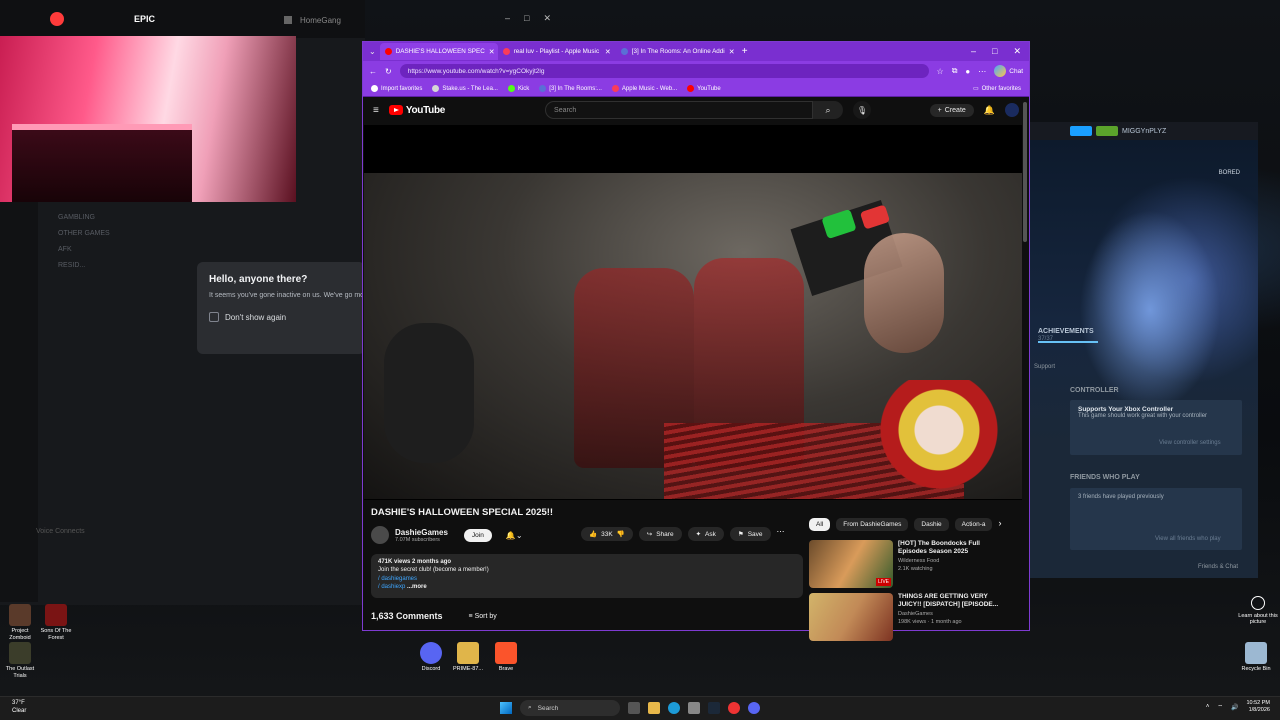 The height and width of the screenshot is (720, 1280). I want to click on tab-in-the-rooms: [3] In The Rooms: An Online Addi ✕, so click(675, 51).